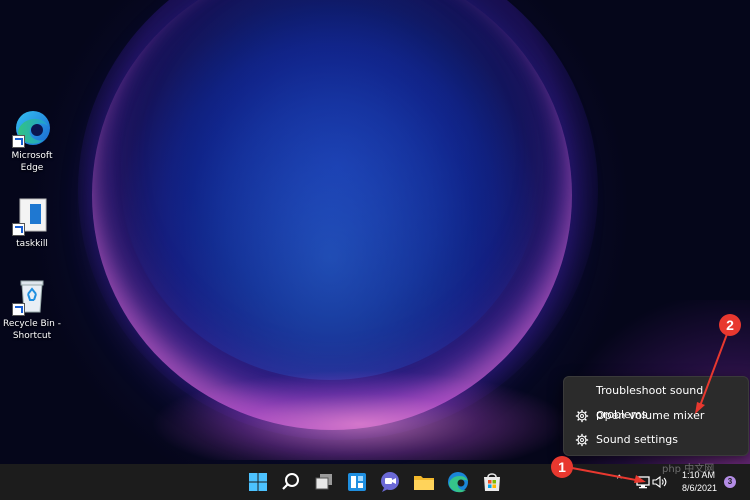  Describe the element at coordinates (32, 156) in the screenshot. I see `desktop-icon-label-line1: Microsoft` at that location.